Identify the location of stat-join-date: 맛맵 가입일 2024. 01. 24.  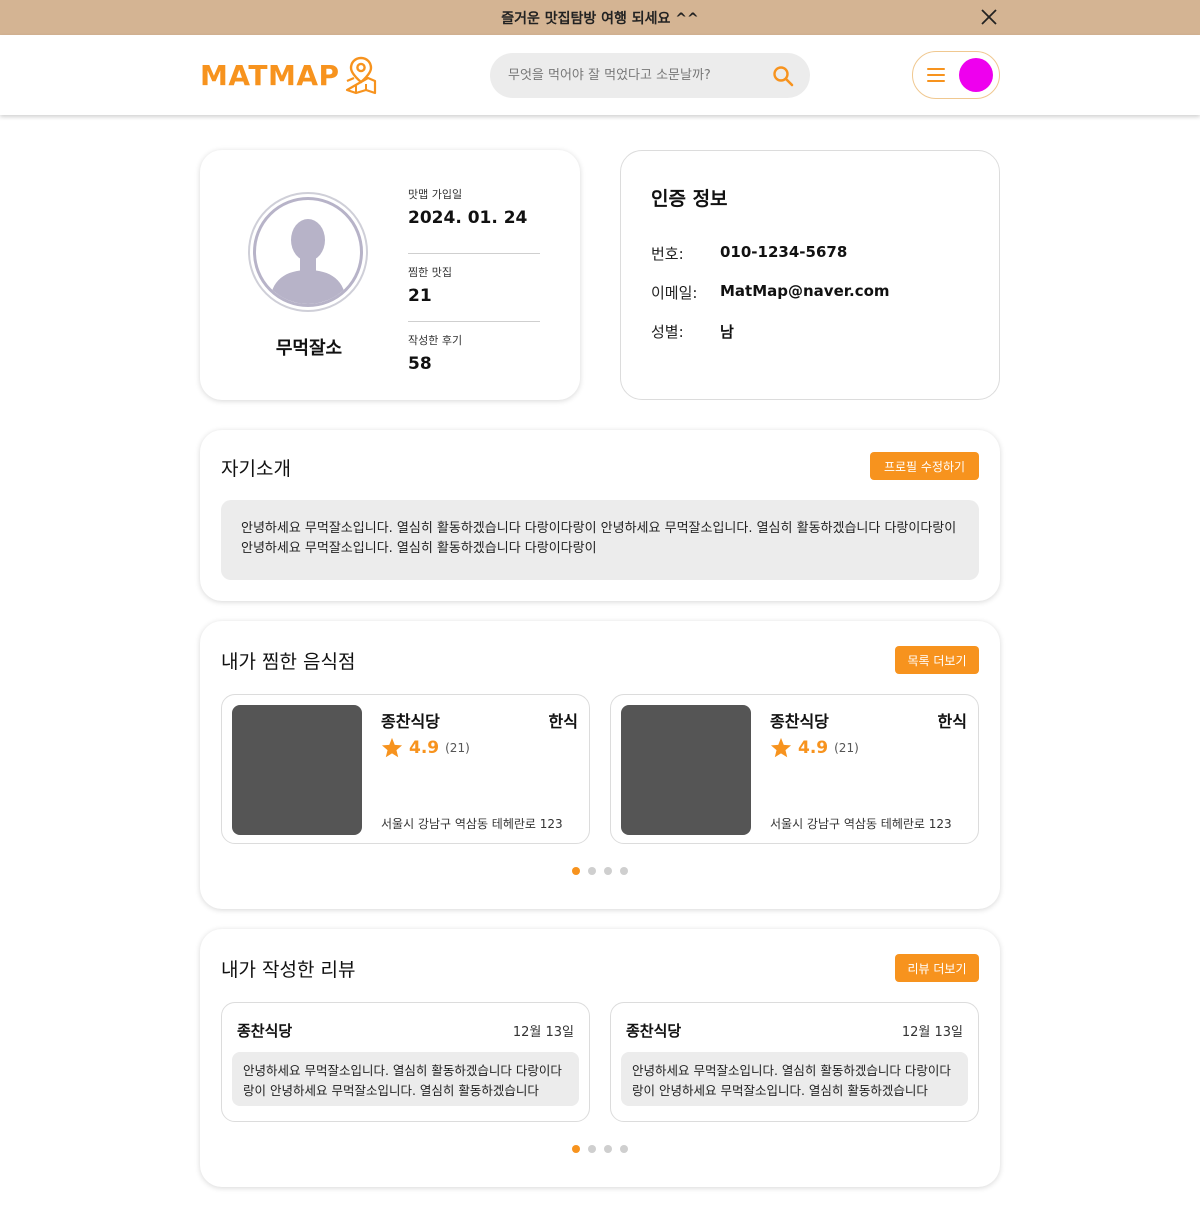
(474, 220).